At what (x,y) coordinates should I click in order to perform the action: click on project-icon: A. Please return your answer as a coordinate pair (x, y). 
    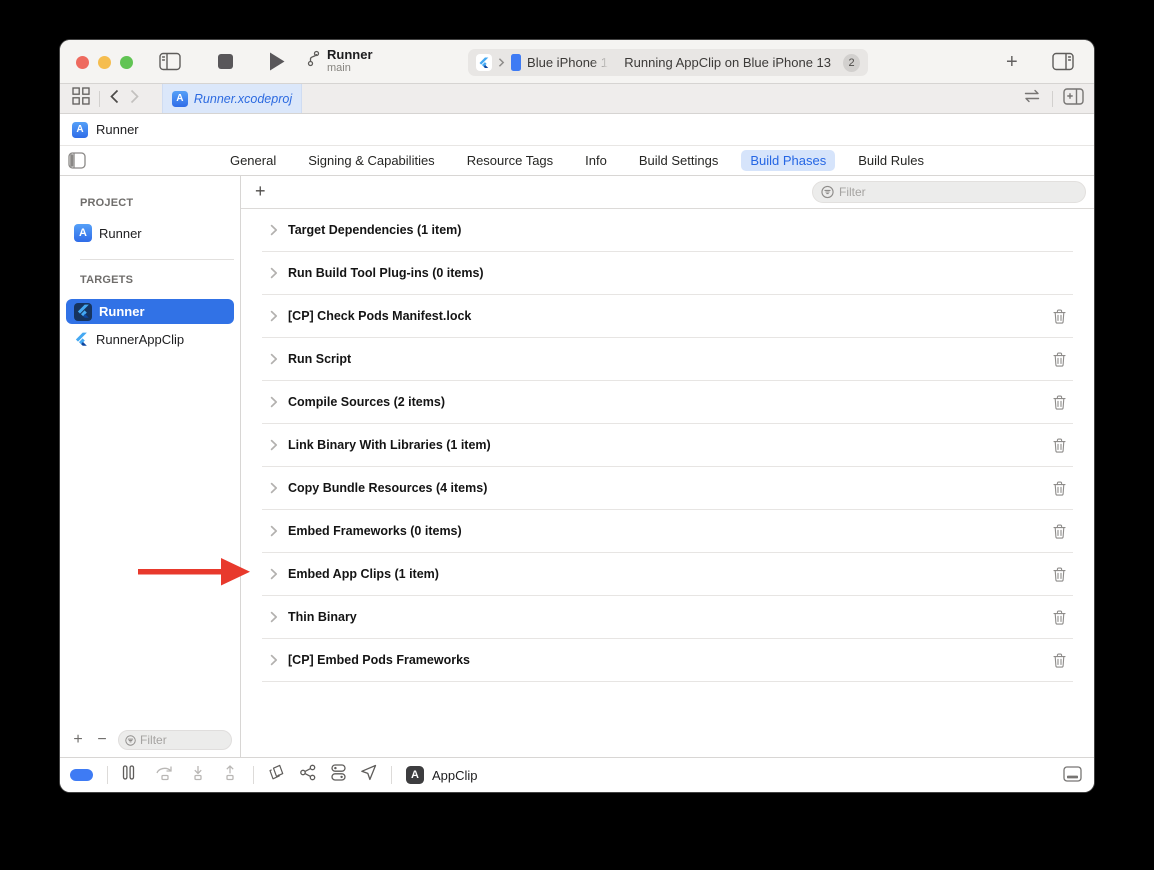
    Looking at the image, I should click on (83, 233).